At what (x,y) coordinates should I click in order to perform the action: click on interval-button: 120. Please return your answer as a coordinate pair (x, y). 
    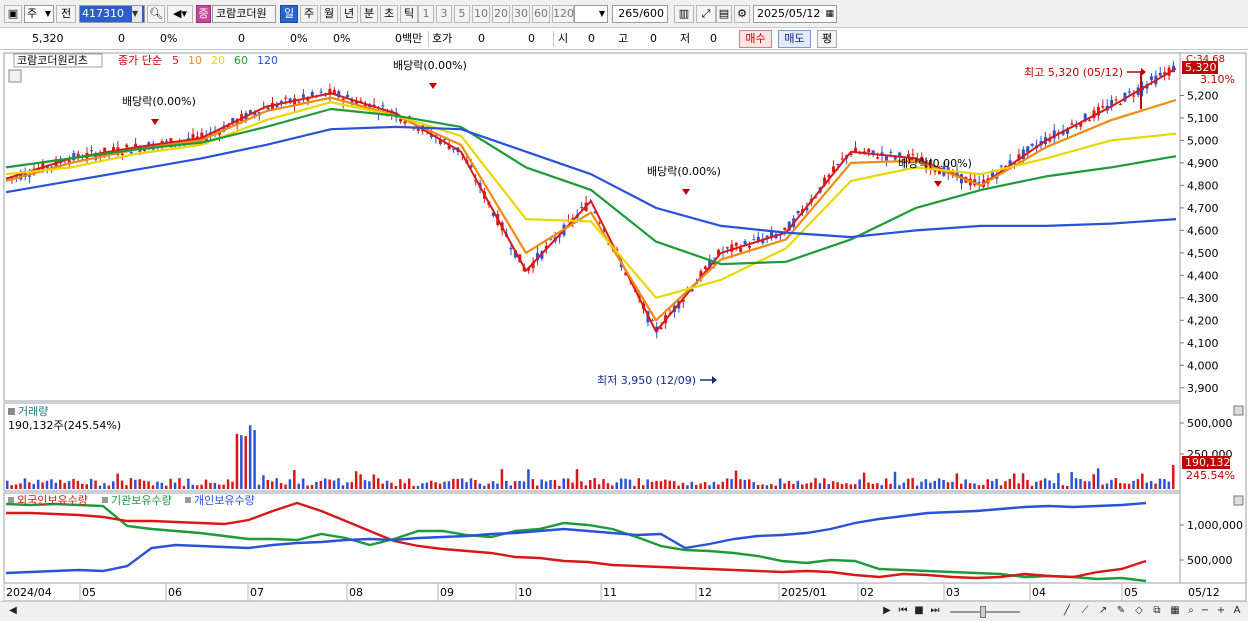
    Looking at the image, I should click on (563, 14).